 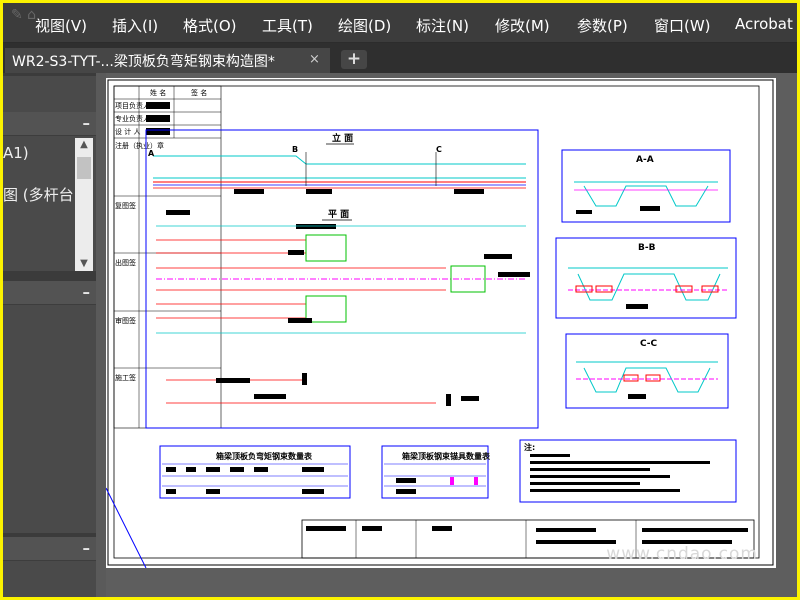 I want to click on table2-title: 箱梁顶板钢束锚具数量表, so click(x=446, y=456).